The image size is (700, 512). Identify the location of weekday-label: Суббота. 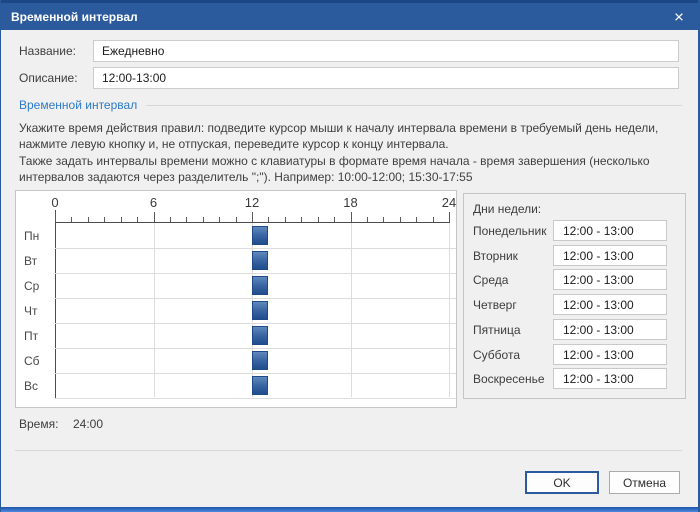
(496, 355).